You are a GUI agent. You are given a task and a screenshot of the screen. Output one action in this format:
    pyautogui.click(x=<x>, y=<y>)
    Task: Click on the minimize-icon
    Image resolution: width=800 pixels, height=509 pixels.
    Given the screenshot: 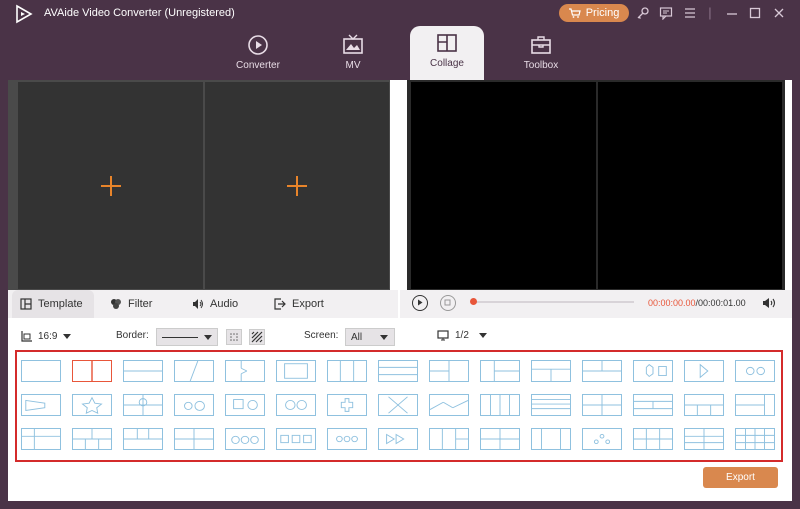 What is the action you would take?
    pyautogui.click(x=732, y=13)
    